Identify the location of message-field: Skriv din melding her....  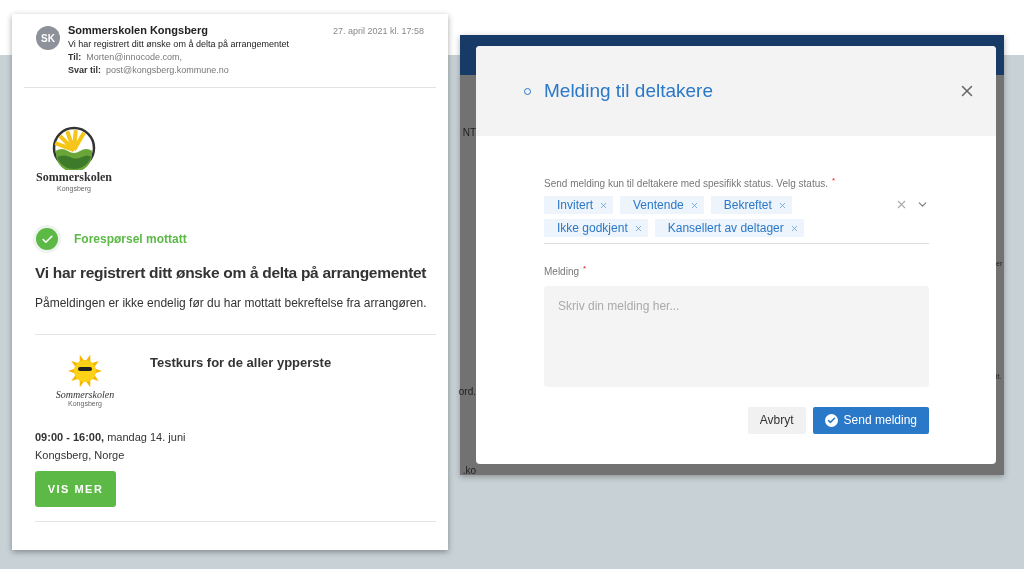
(736, 336).